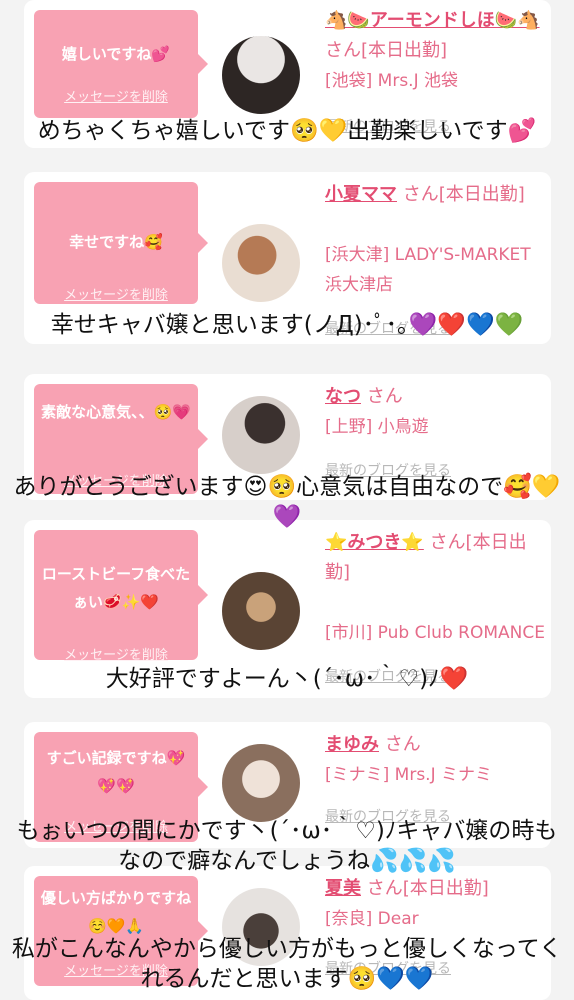 The image size is (574, 1000). Describe the element at coordinates (343, 396) in the screenshot. I see `cast-name-link: なつ` at that location.